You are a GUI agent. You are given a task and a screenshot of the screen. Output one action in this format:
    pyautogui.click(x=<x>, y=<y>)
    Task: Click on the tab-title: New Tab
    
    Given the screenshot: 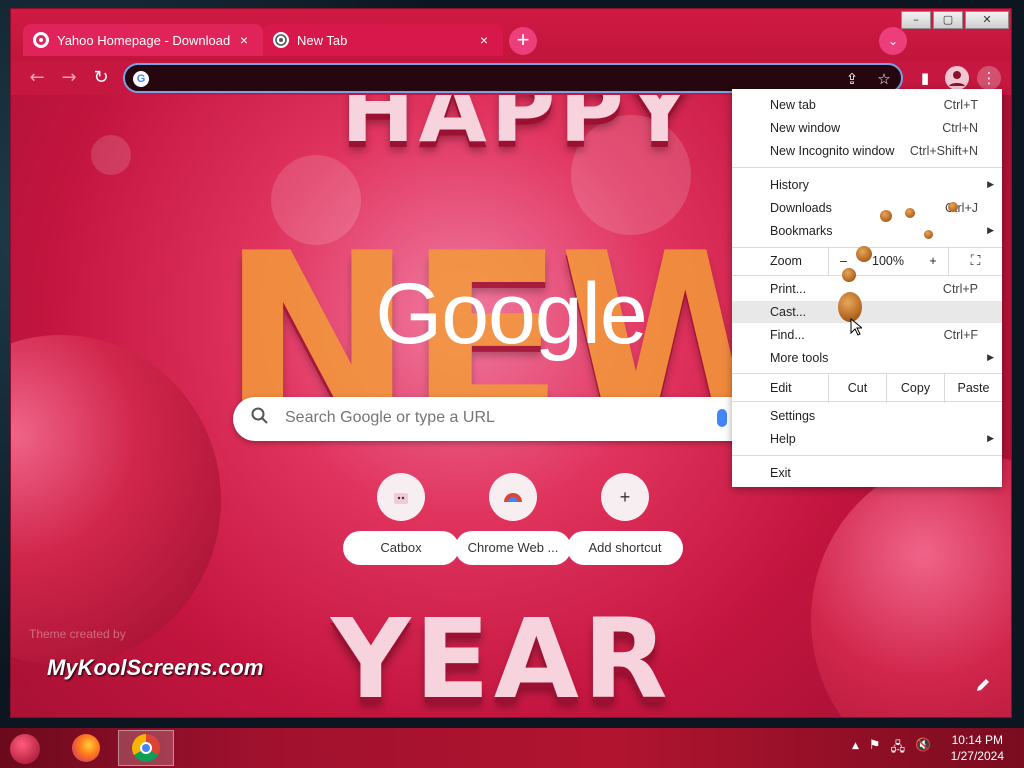 What is the action you would take?
    pyautogui.click(x=322, y=40)
    